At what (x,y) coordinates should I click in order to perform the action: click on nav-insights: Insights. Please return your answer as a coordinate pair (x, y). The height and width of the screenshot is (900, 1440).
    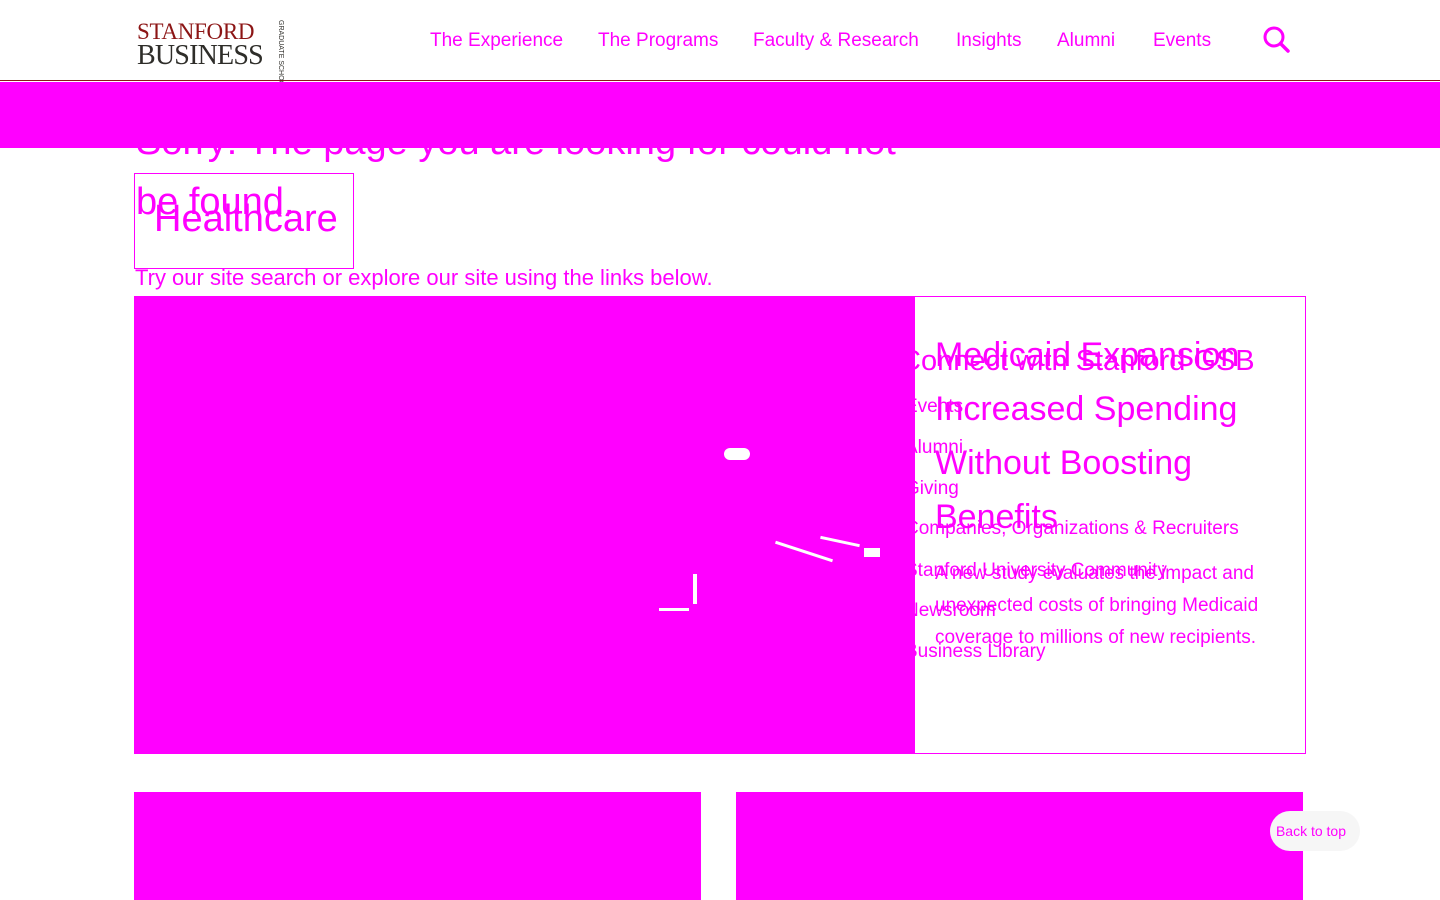
    Looking at the image, I should click on (988, 41).